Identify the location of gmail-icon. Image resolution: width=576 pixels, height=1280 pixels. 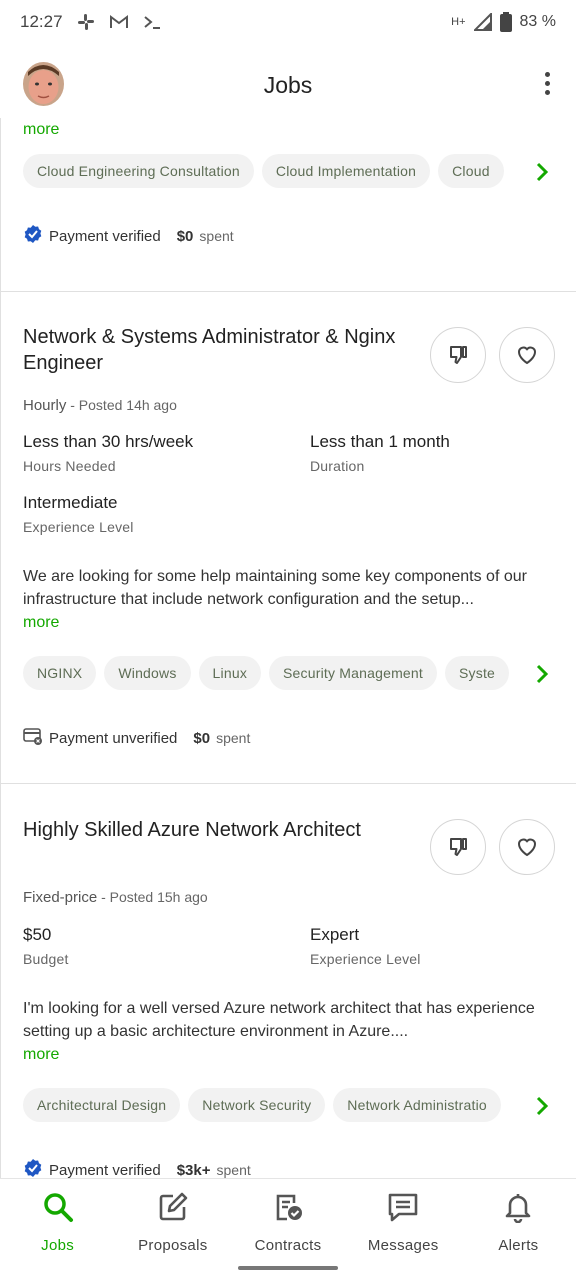
(119, 22).